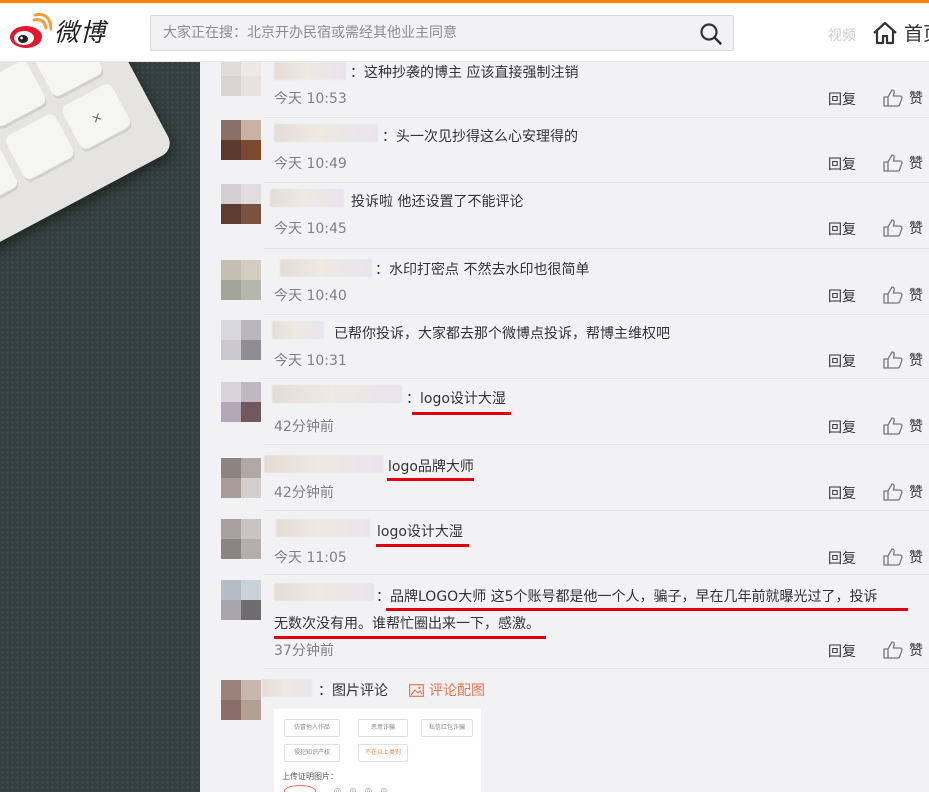 This screenshot has width=929, height=792. I want to click on nav-home-label: 首页, so click(916, 34).